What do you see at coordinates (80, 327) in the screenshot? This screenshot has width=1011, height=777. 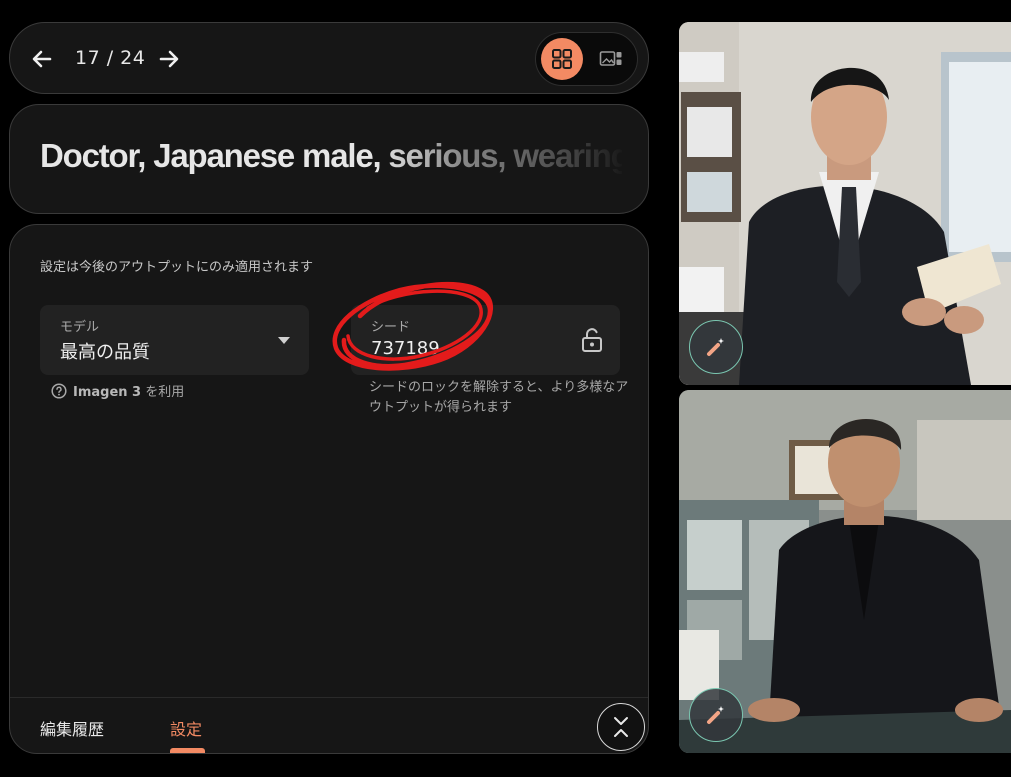 I see `model-label: モデル` at bounding box center [80, 327].